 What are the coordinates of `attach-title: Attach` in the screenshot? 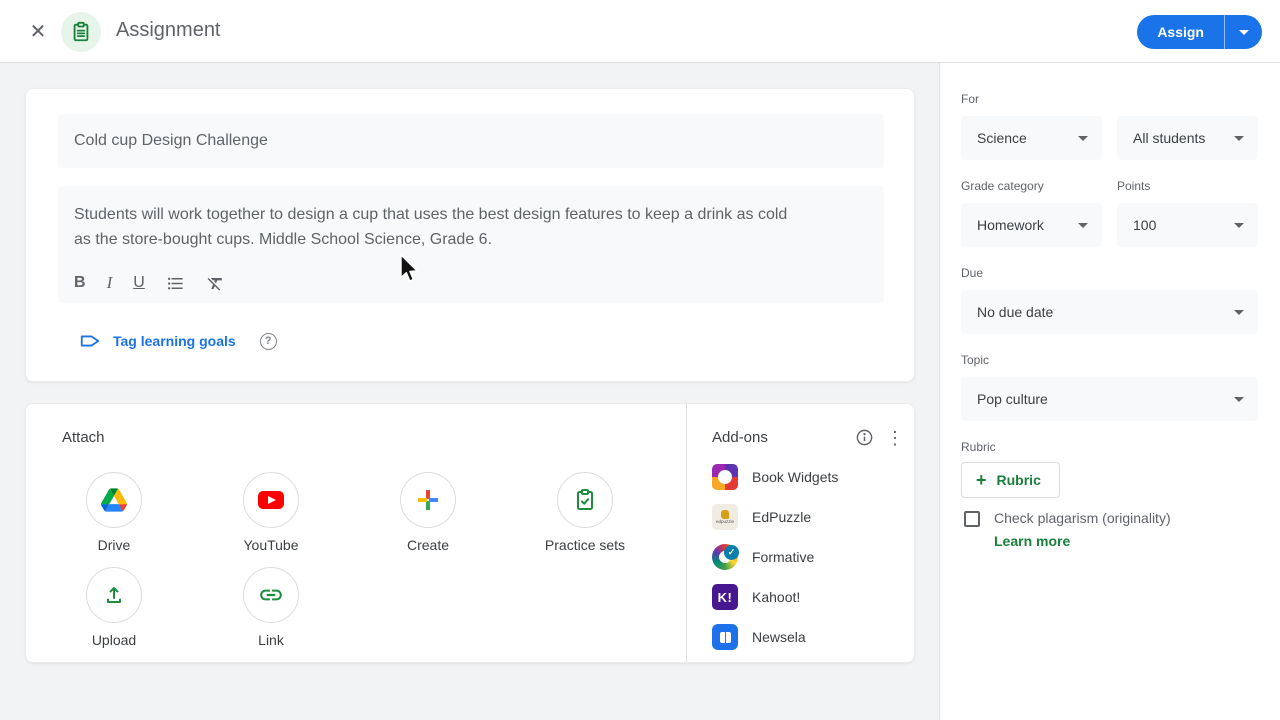 It's located at (83, 437).